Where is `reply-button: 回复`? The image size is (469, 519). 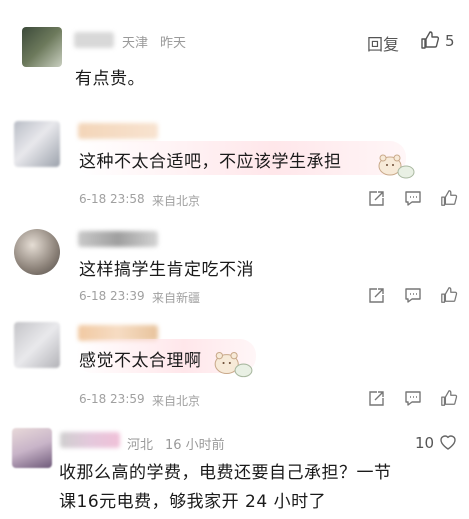 reply-button: 回复 is located at coordinates (383, 43).